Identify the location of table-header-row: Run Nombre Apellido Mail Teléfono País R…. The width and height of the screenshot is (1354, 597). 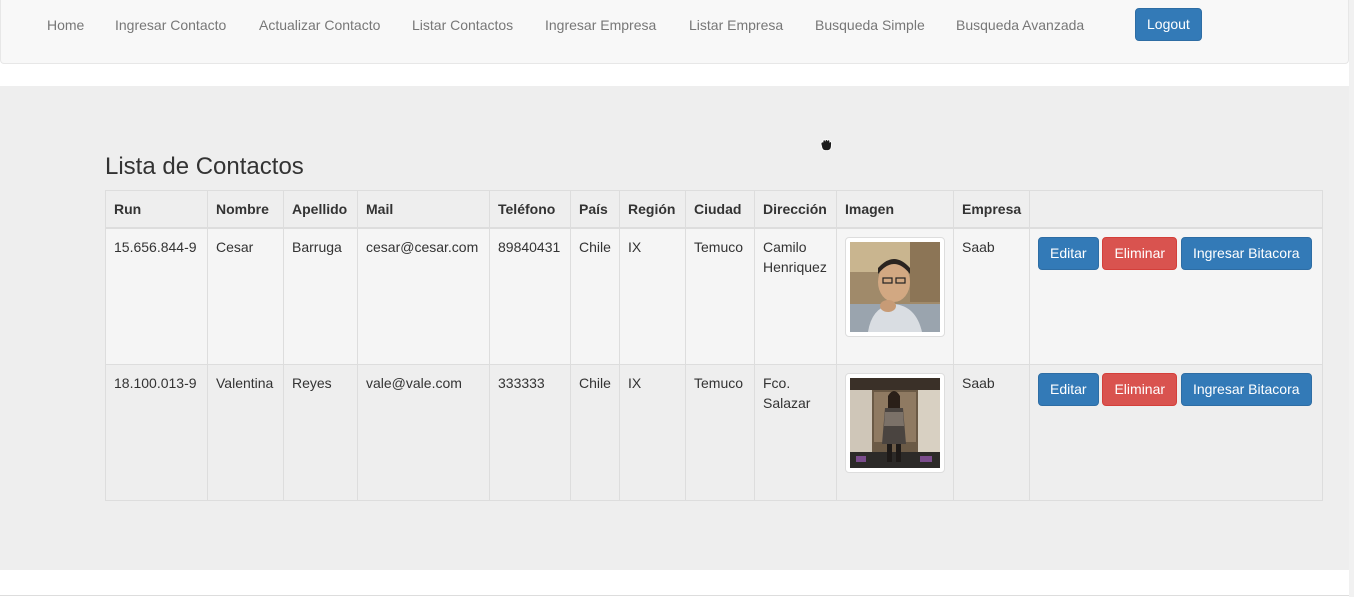
(714, 209).